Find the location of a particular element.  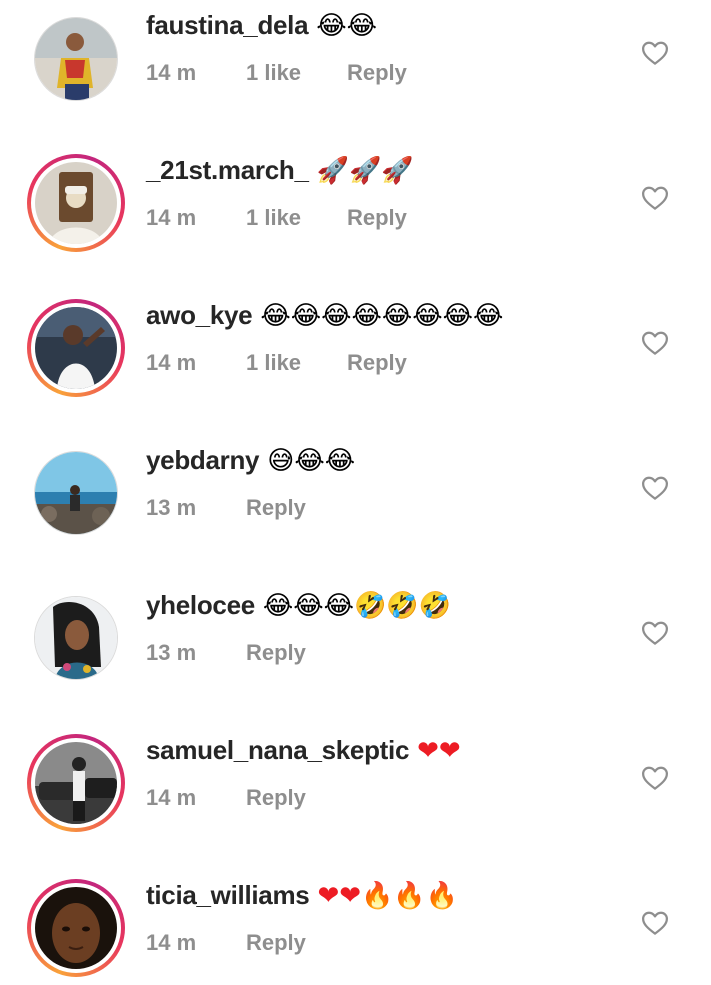

comment-text: samuel_nana_skeptic ❤❤ is located at coordinates (303, 750).